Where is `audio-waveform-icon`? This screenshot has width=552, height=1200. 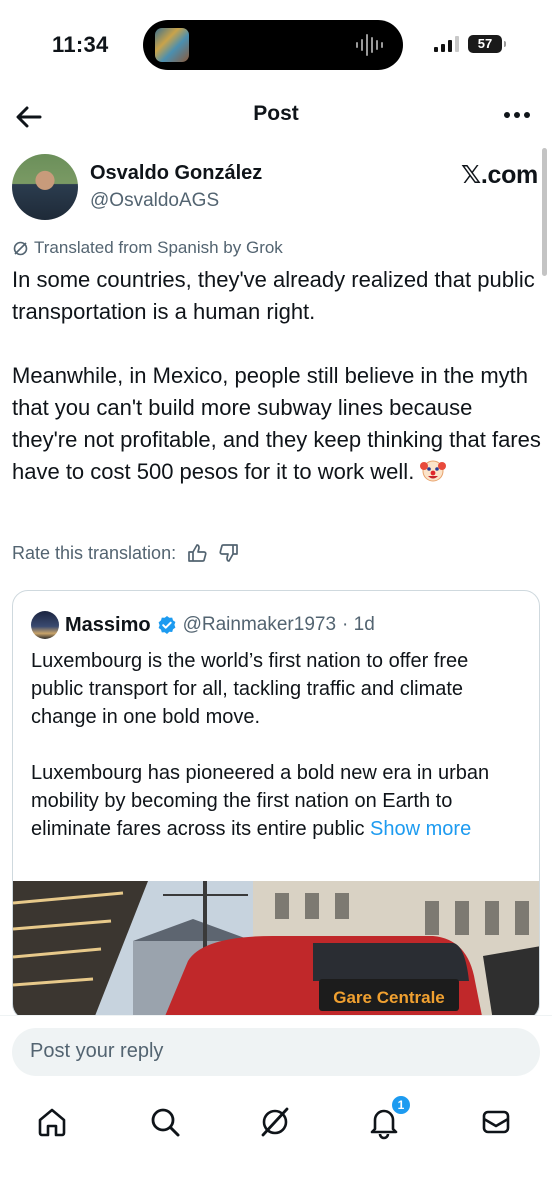
audio-waveform-icon is located at coordinates (369, 45).